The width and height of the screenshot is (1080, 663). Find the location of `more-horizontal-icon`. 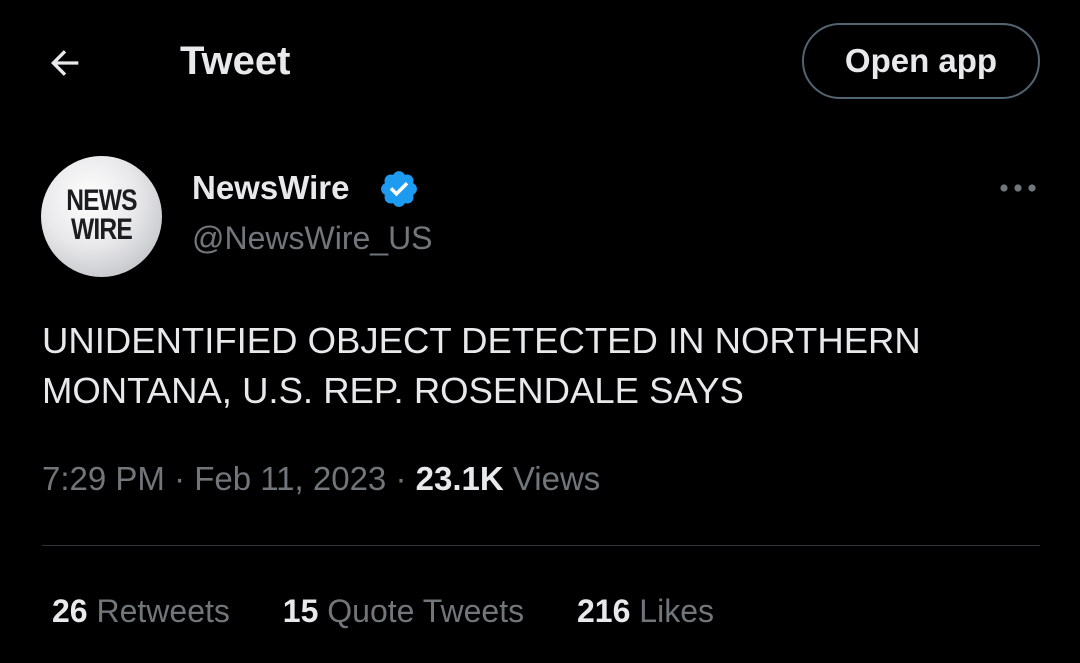

more-horizontal-icon is located at coordinates (1018, 188).